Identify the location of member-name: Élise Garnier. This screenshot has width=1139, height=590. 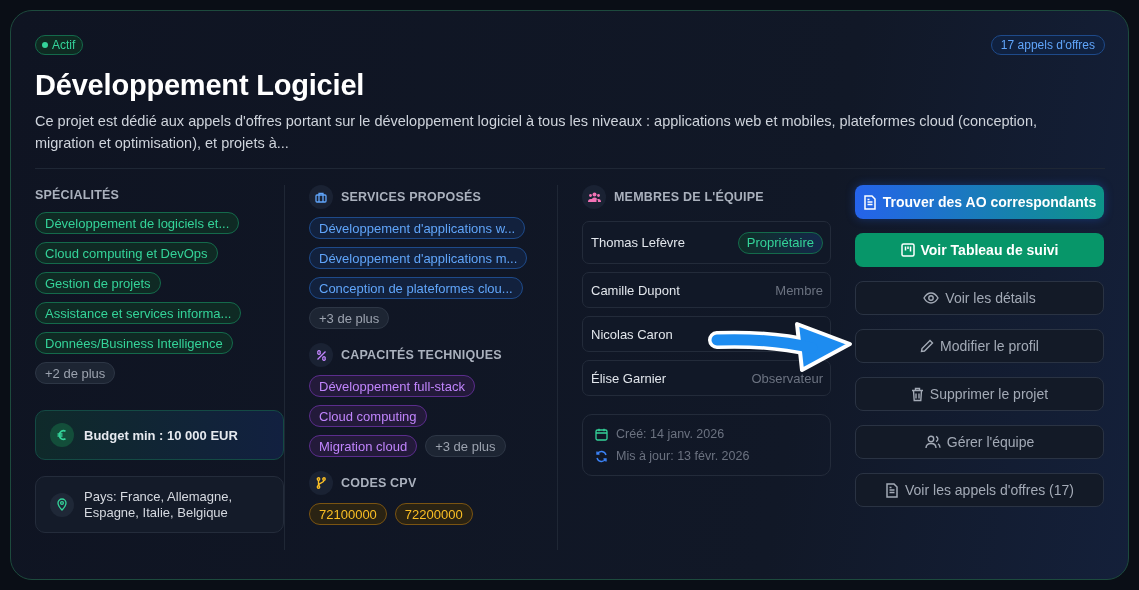
(629, 378).